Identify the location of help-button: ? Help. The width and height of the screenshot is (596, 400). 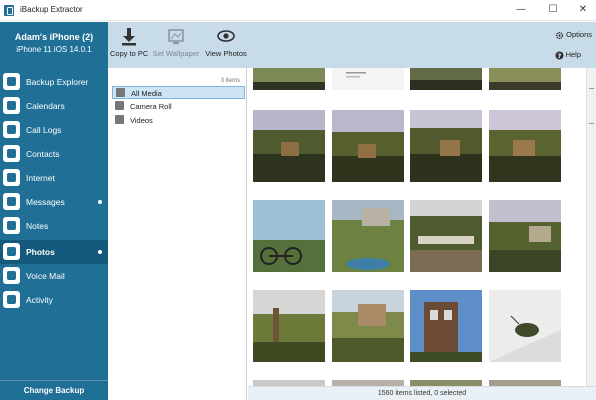
(568, 55).